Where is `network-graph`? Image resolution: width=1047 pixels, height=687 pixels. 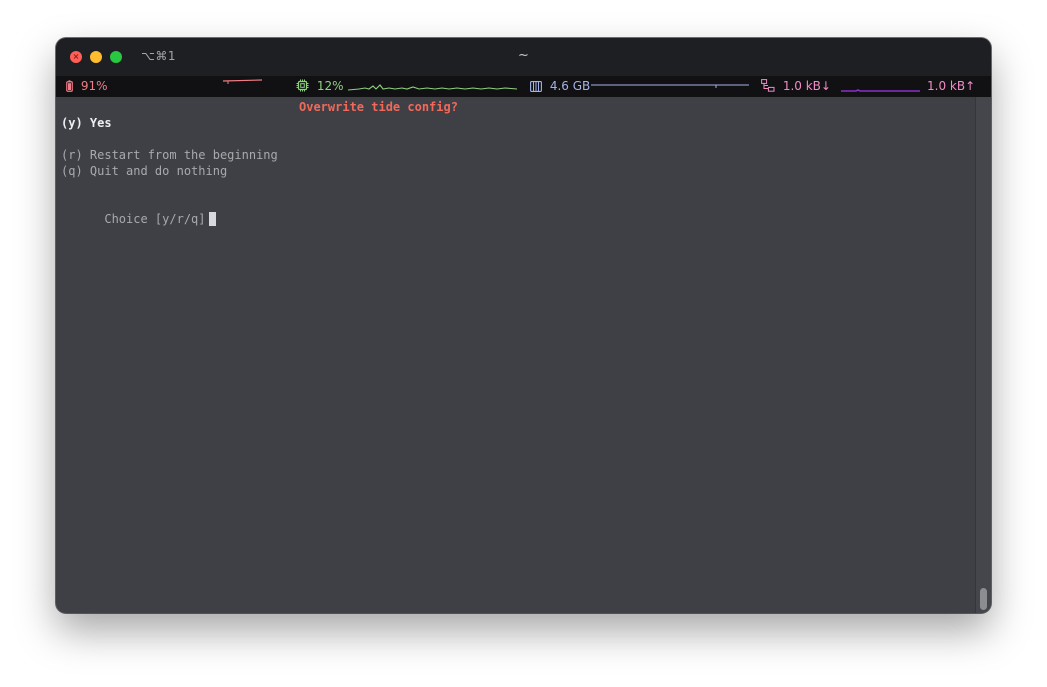
network-graph is located at coordinates (880, 90).